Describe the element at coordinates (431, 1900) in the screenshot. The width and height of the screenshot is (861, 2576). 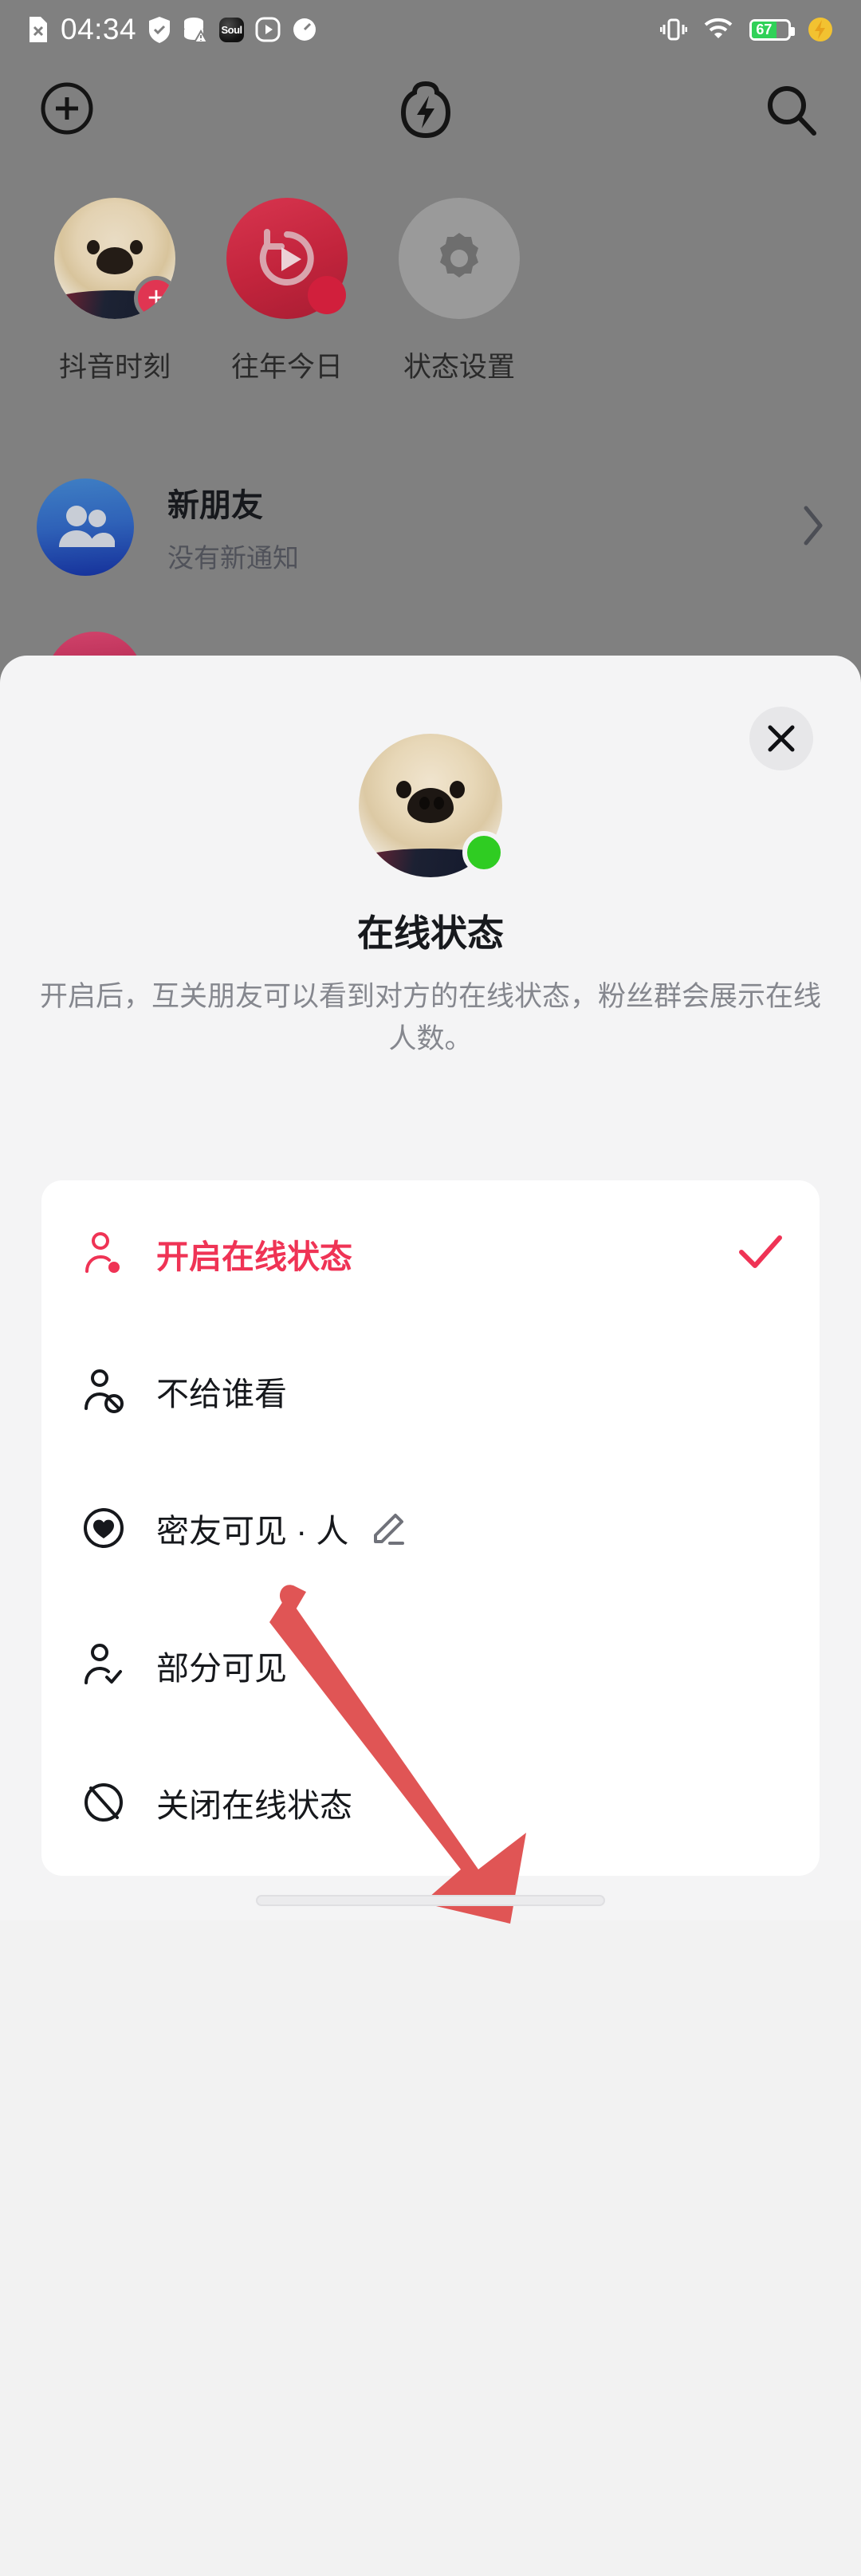
I see `home-indicator` at that location.